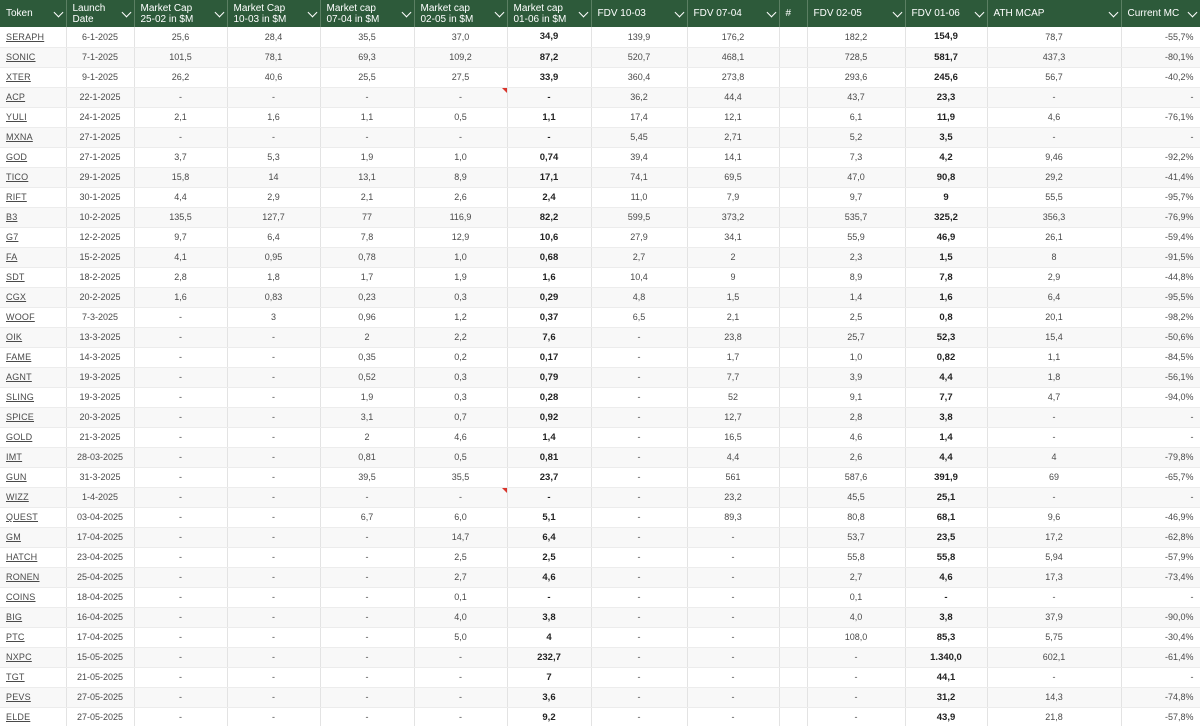  What do you see at coordinates (549, 77) in the screenshot?
I see `cell-mcap-0106: 33,9` at bounding box center [549, 77].